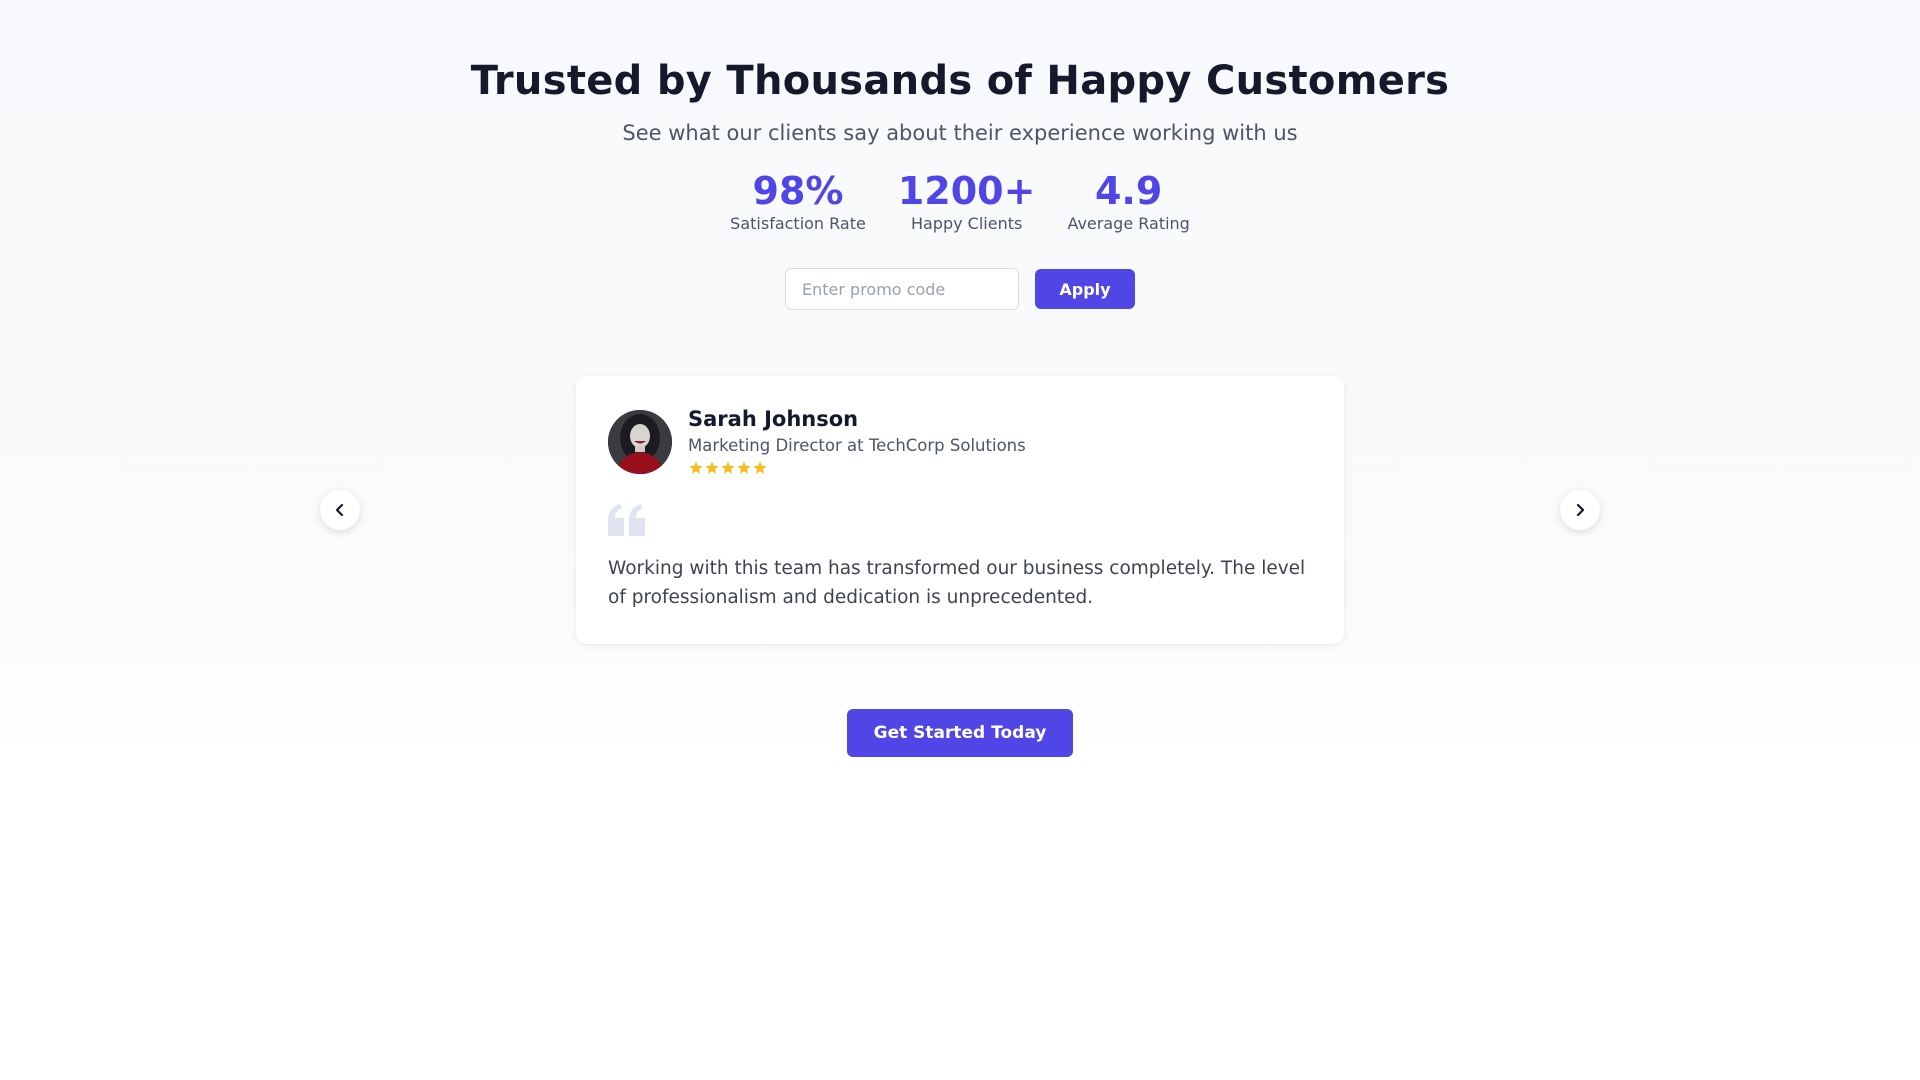 The height and width of the screenshot is (1080, 1920). I want to click on carousel-prev-button, so click(340, 510).